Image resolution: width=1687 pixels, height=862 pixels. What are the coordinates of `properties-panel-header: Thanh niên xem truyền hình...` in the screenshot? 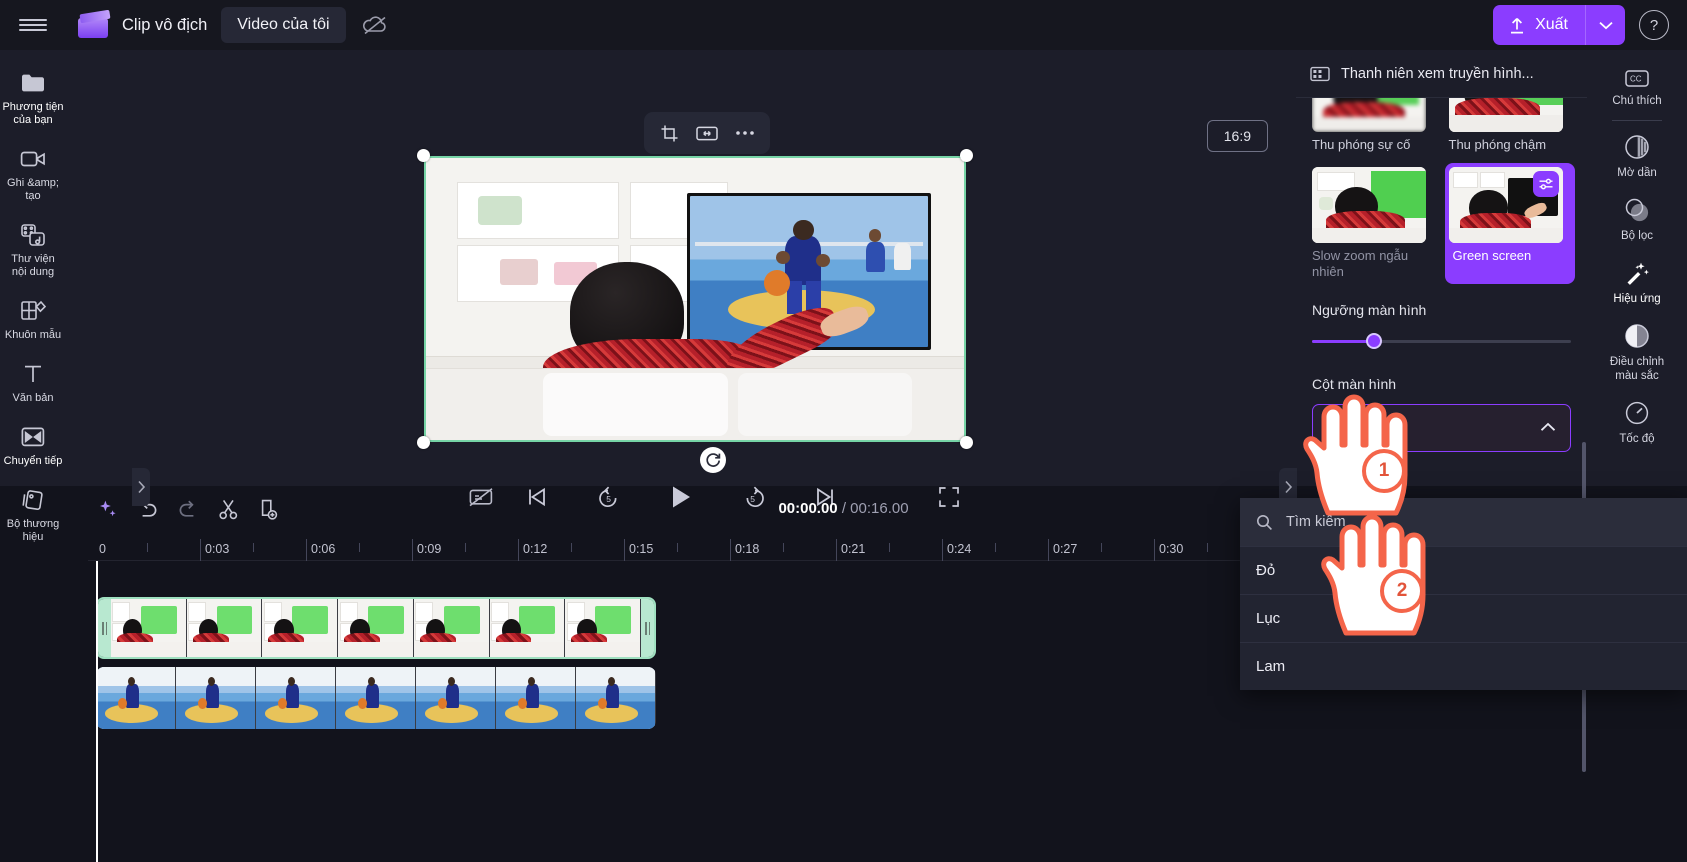 It's located at (1441, 74).